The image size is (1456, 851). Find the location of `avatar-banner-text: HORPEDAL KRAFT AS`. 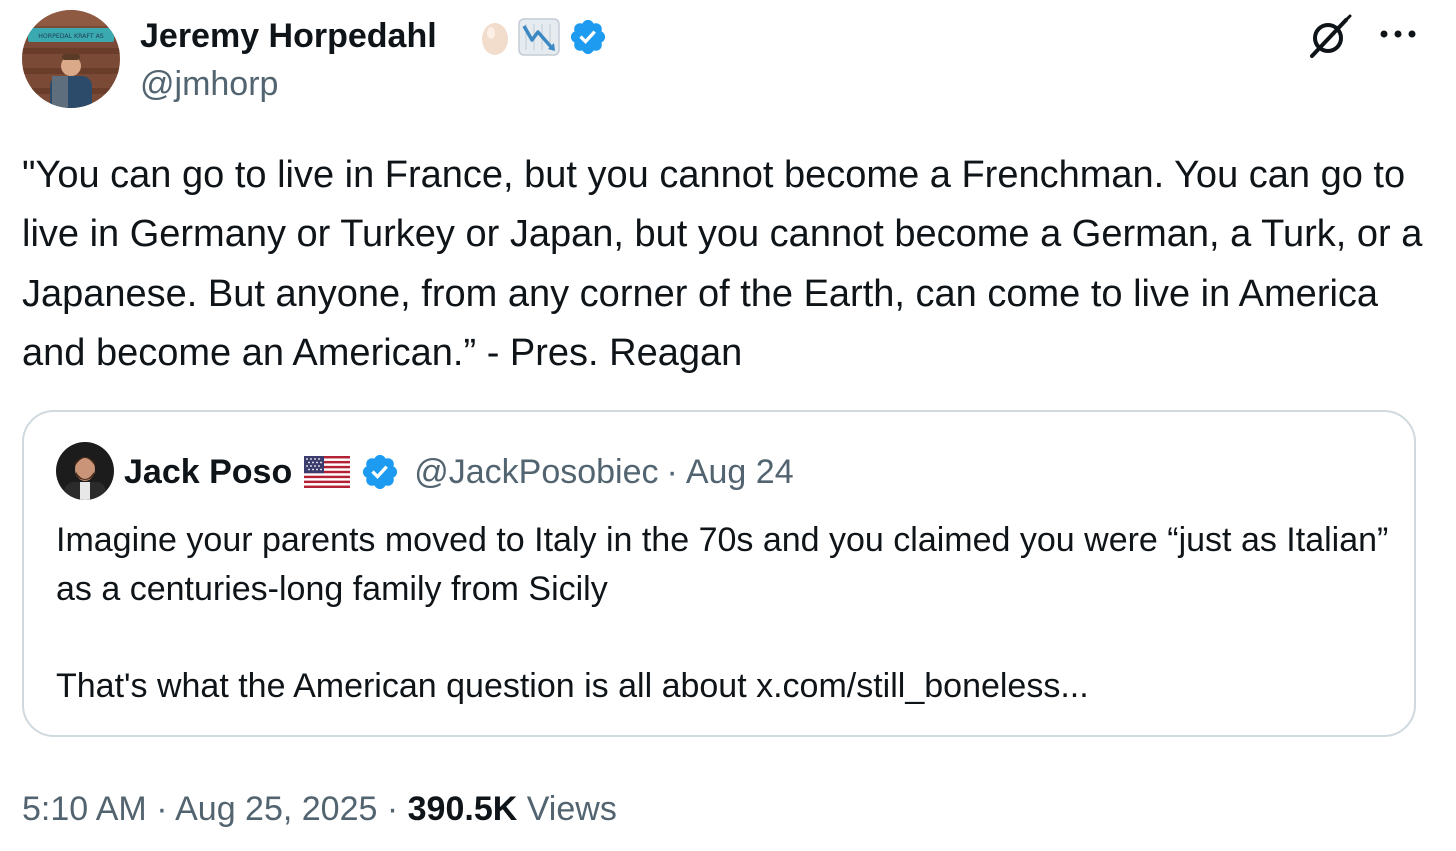

avatar-banner-text: HORPEDAL KRAFT AS is located at coordinates (71, 36).